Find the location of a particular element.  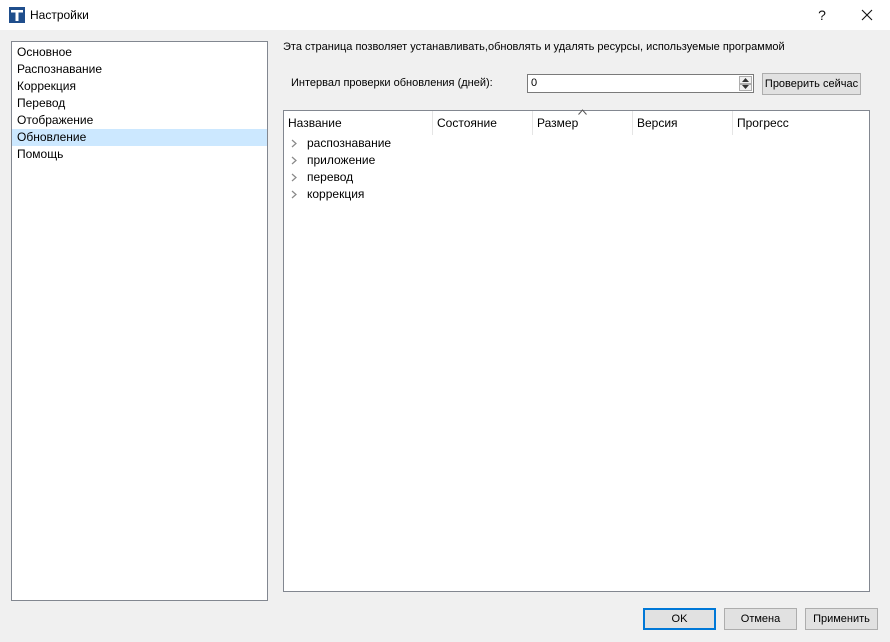

spin-down-button is located at coordinates (745, 87).